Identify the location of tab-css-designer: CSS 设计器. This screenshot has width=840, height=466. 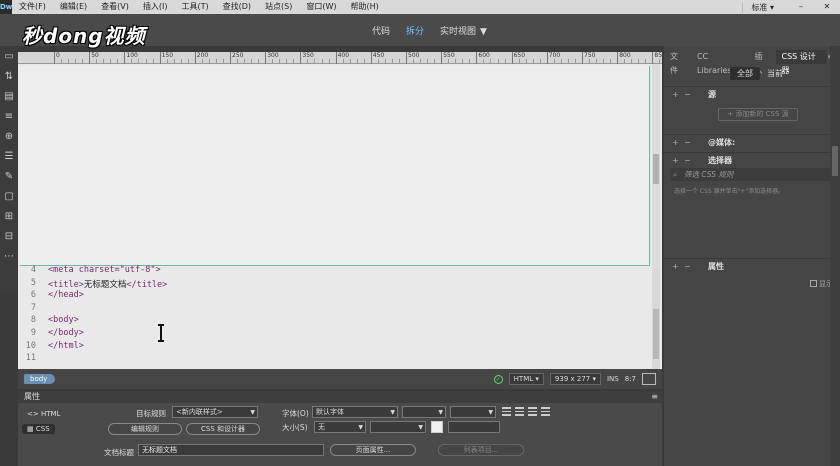
(801, 62).